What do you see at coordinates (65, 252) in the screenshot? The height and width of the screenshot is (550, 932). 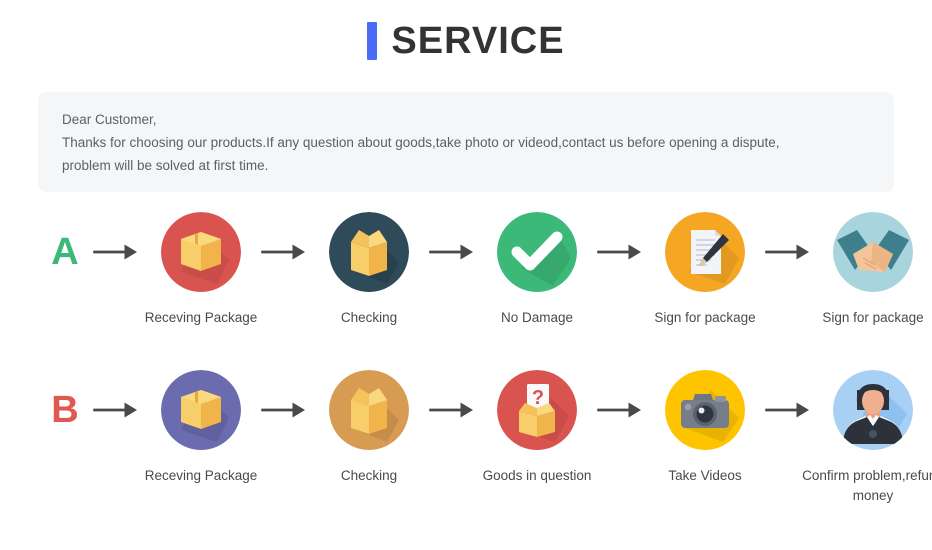 I see `flow-marker-a: A` at bounding box center [65, 252].